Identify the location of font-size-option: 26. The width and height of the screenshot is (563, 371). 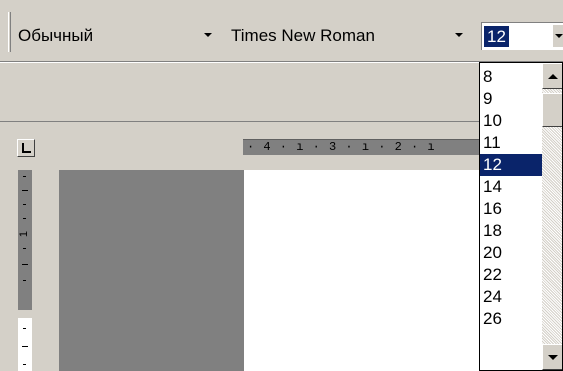
(511, 319).